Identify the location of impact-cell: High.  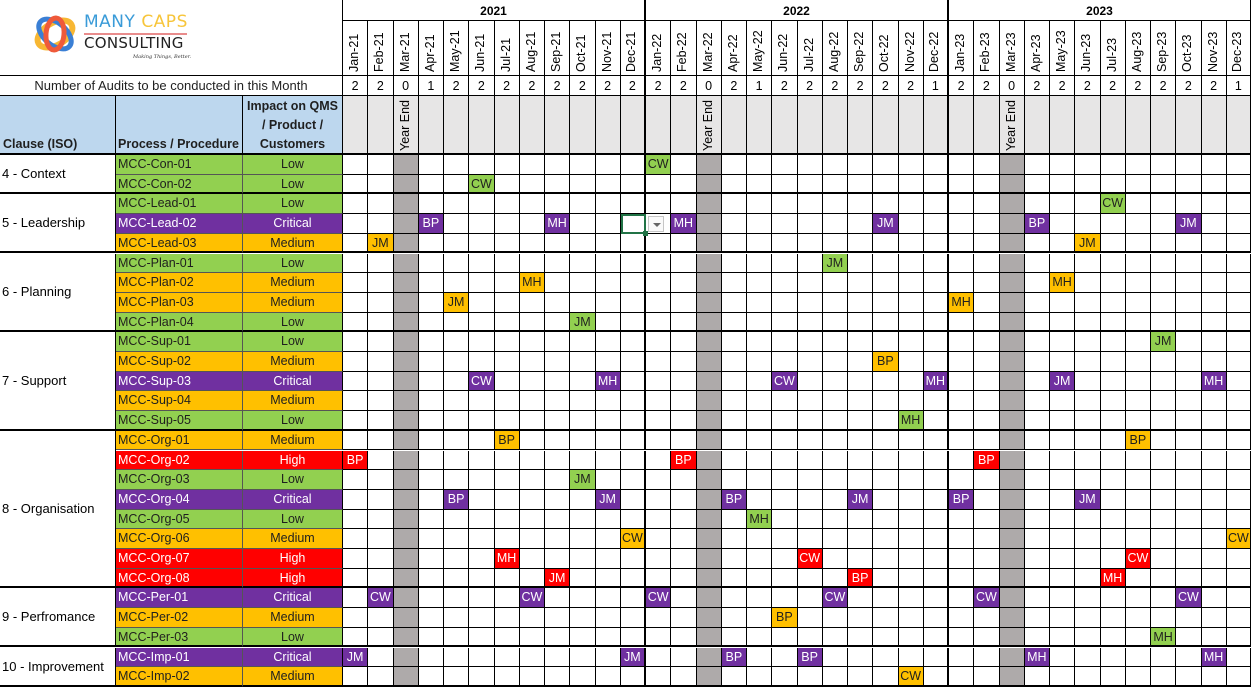
(293, 460).